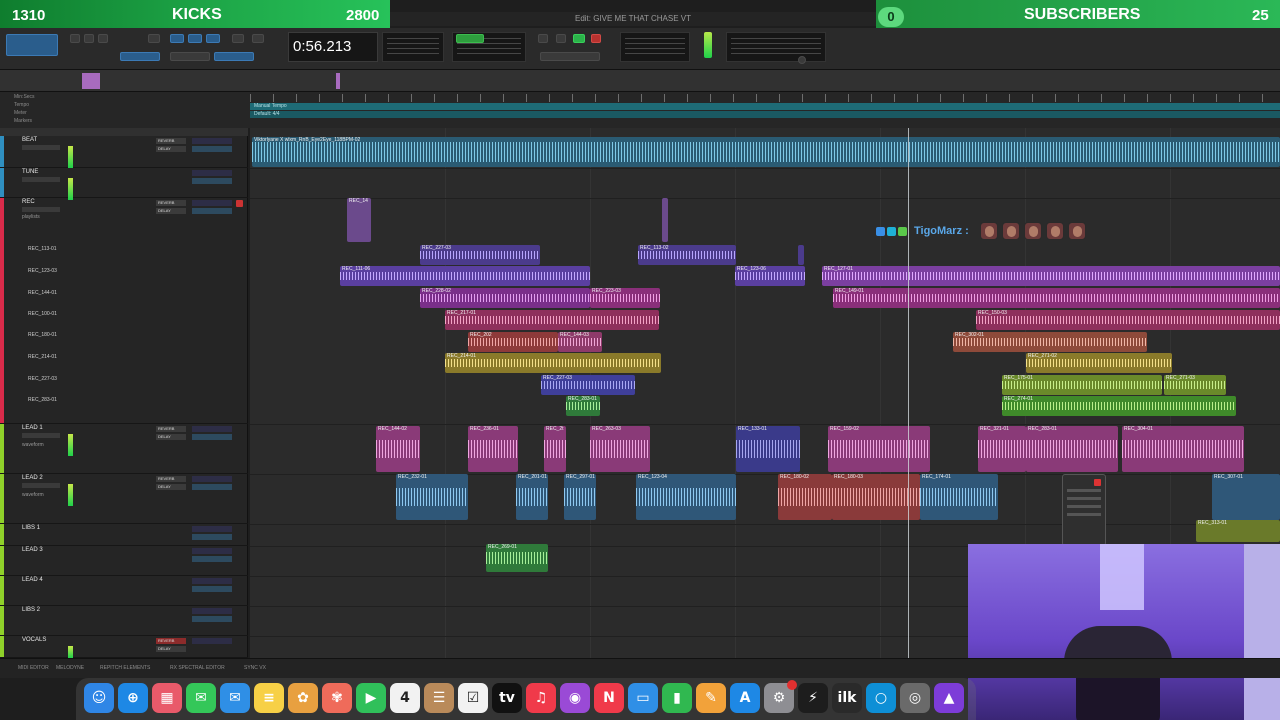 Image resolution: width=1280 pixels, height=720 pixels. Describe the element at coordinates (125, 668) in the screenshot. I see `repitch-tab: REPITCH ELEMENTS` at that location.